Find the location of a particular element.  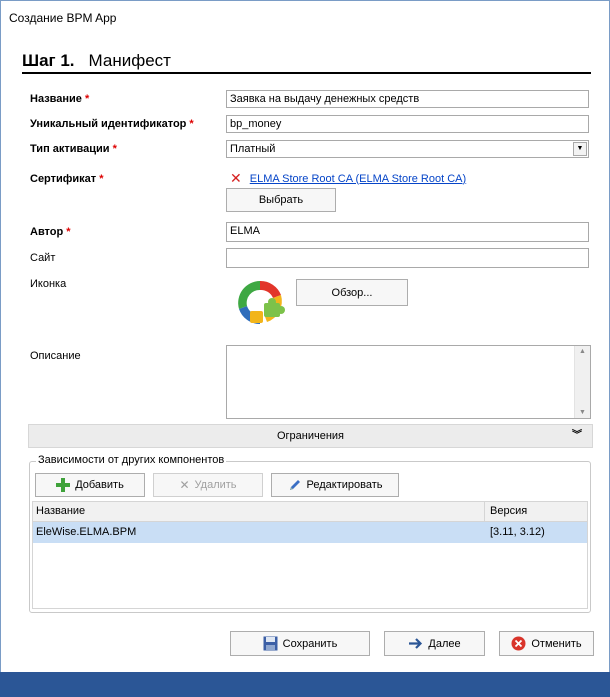

activation-select: Платный ▼ is located at coordinates (407, 149).